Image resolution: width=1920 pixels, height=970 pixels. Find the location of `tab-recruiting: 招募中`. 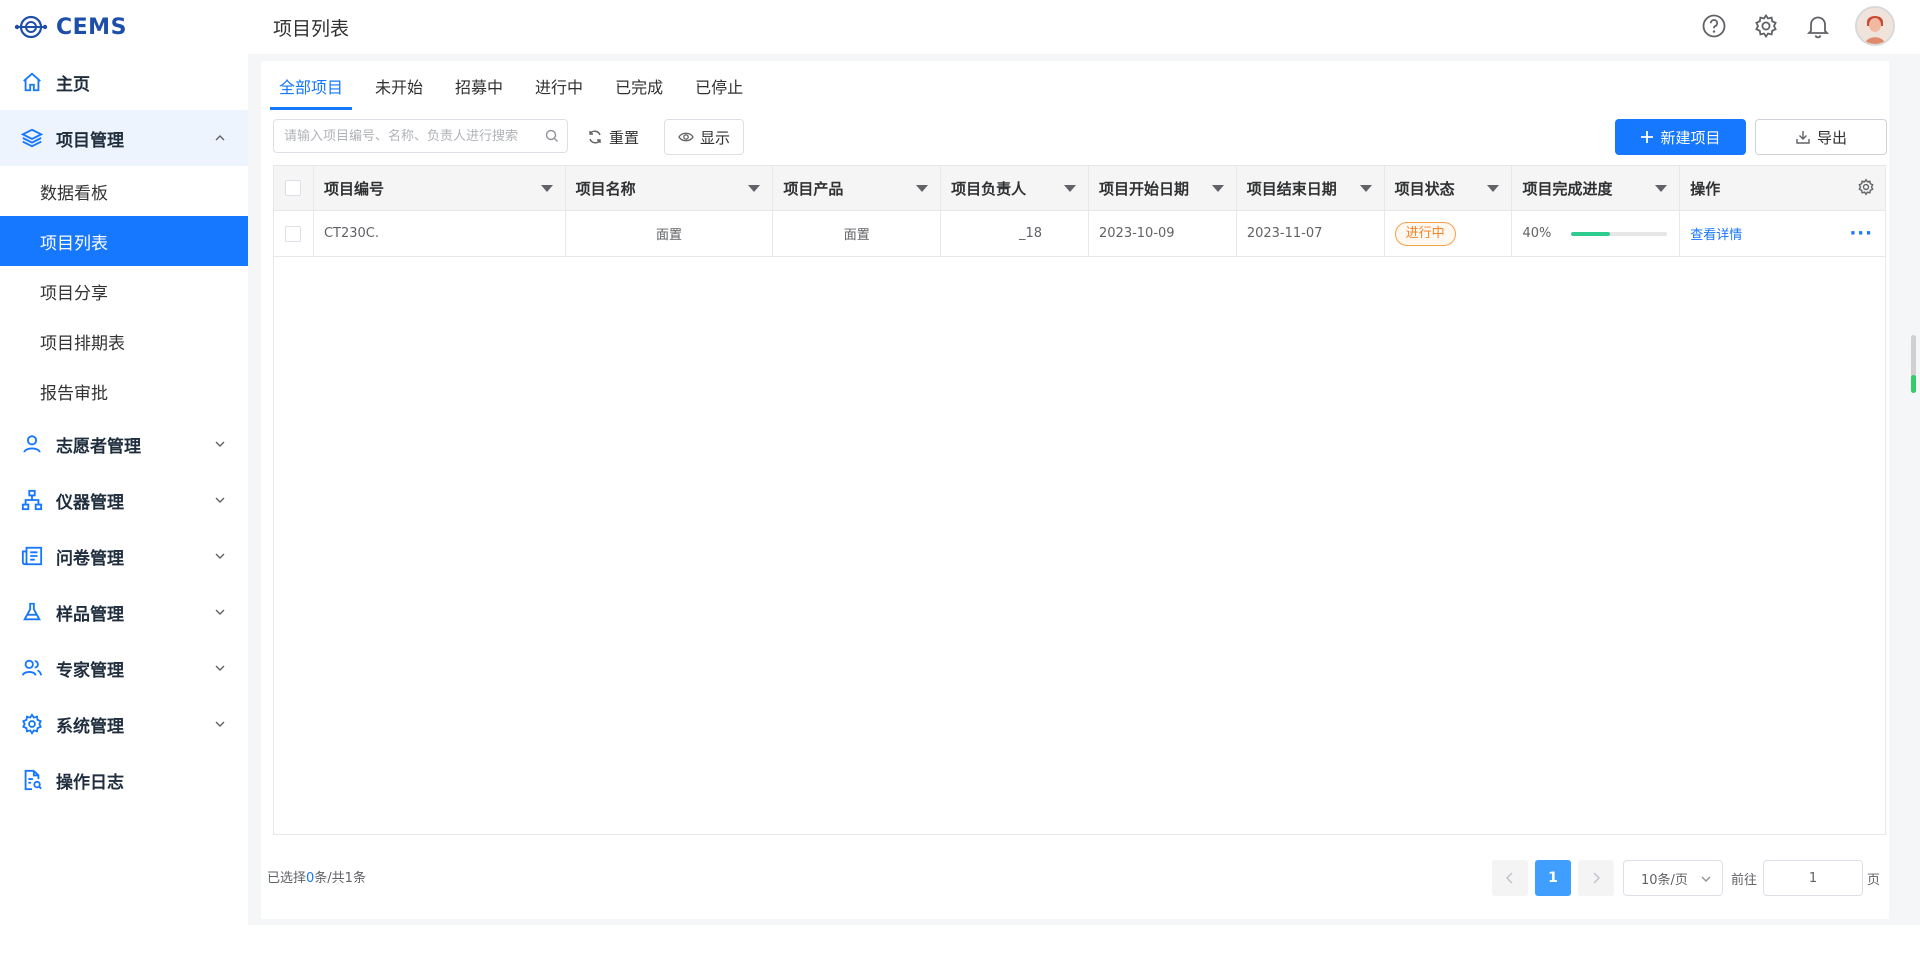

tab-recruiting: 招募中 is located at coordinates (479, 93).